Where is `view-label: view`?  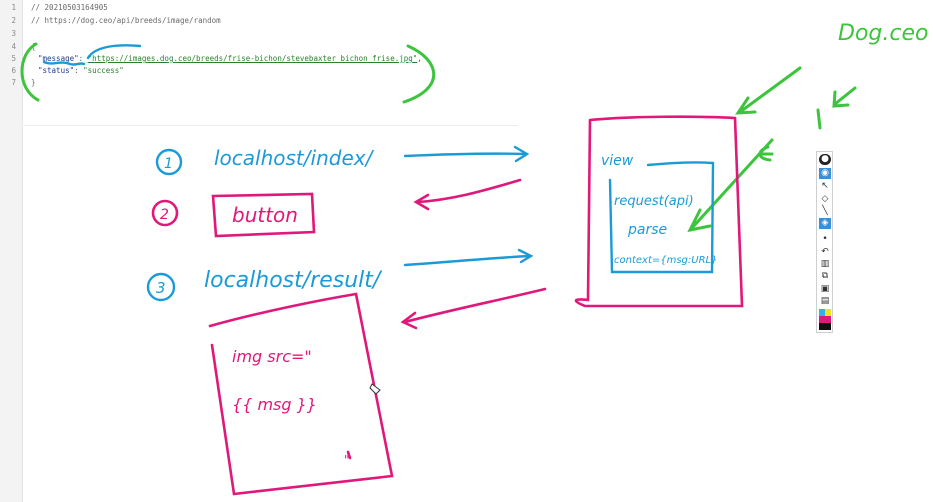
view-label: view is located at coordinates (617, 161).